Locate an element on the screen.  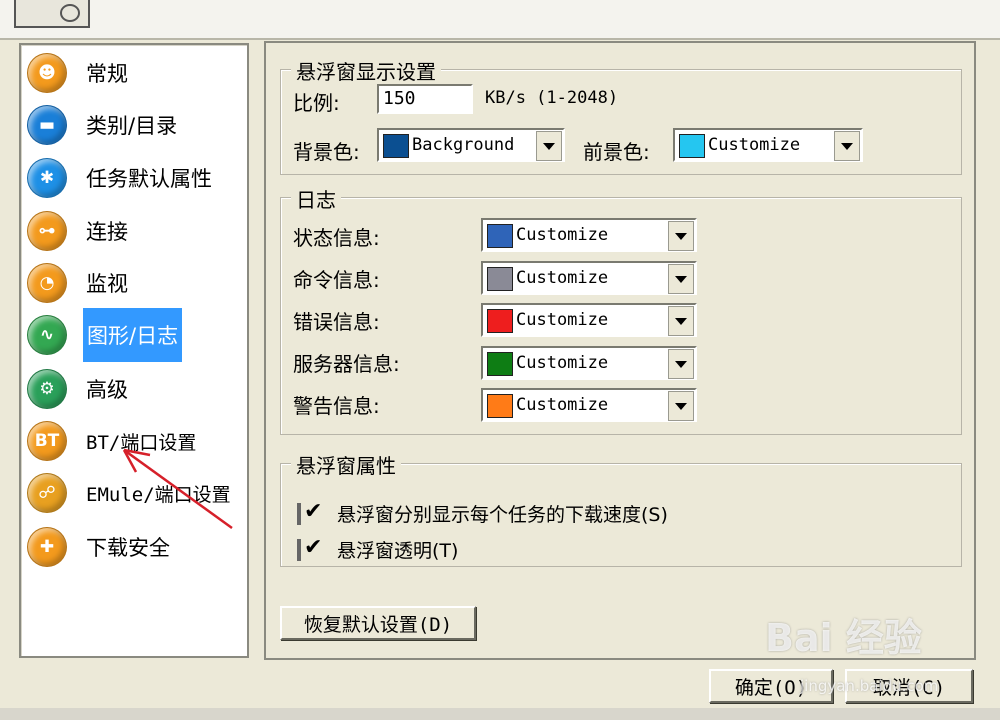
nav-label: 任务默认属性 is located at coordinates (149, 179).